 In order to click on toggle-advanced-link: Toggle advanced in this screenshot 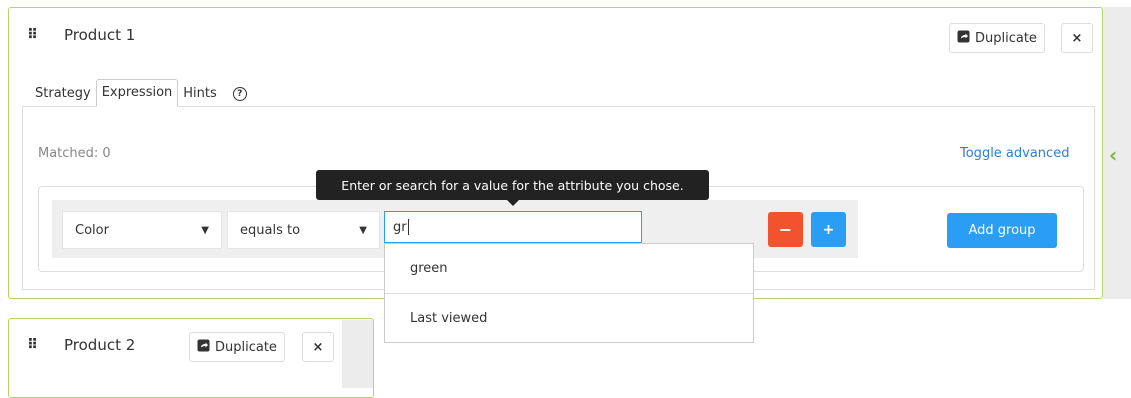, I will do `click(1014, 153)`.